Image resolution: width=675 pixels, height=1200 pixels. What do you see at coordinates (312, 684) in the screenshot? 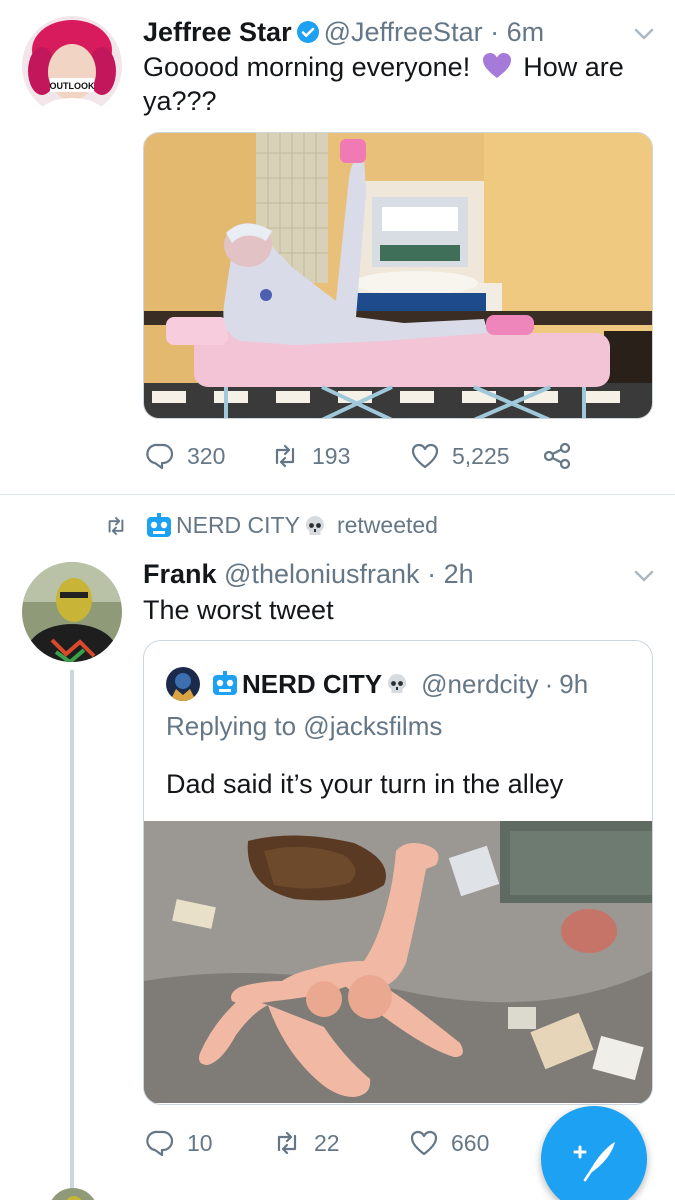
I see `quoted-display-name: NERD CITY` at bounding box center [312, 684].